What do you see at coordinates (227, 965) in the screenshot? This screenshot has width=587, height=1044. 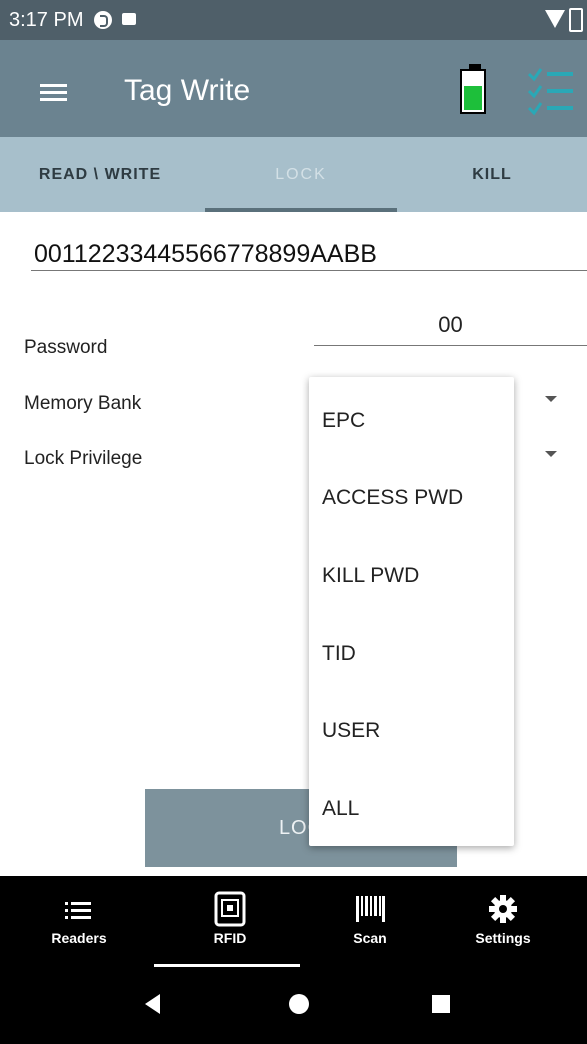 I see `active-nav-indicator` at bounding box center [227, 965].